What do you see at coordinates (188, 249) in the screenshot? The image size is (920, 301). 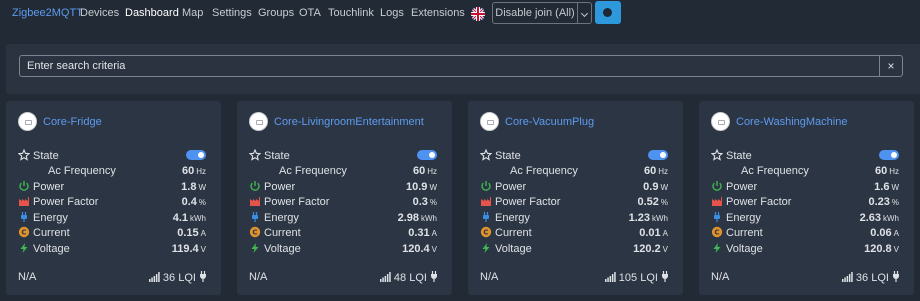 I see `row-value: 119.4 V` at bounding box center [188, 249].